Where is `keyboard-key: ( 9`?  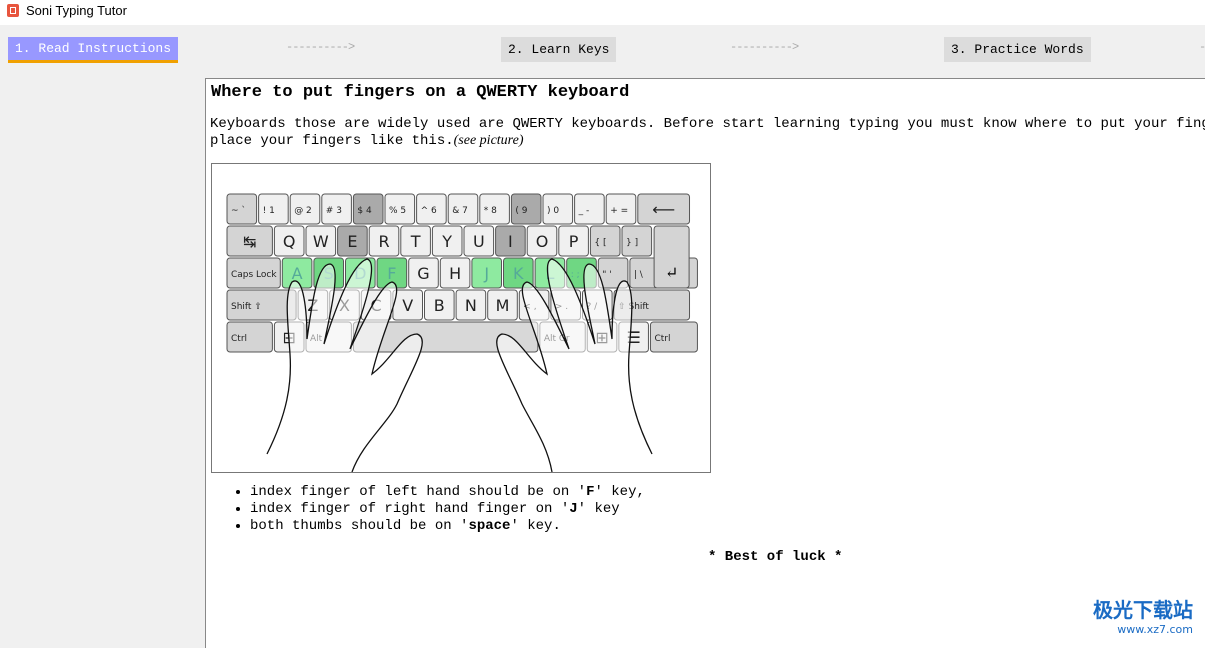 keyboard-key: ( 9 is located at coordinates (526, 209).